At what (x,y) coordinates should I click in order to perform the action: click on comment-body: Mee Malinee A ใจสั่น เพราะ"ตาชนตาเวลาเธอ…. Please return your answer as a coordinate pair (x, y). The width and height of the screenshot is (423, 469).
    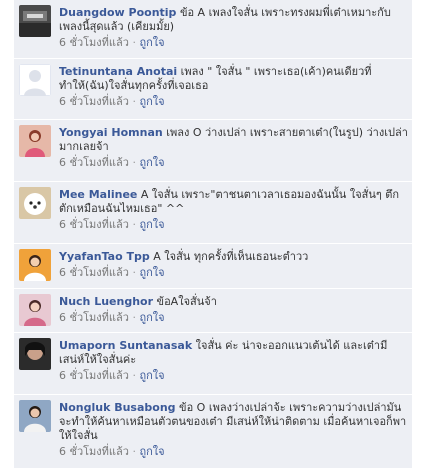
    Looking at the image, I should click on (233, 210).